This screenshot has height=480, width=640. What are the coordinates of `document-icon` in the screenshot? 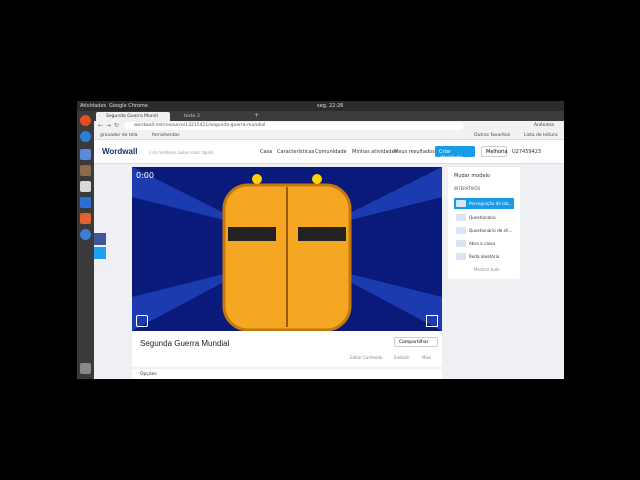 It's located at (85, 202).